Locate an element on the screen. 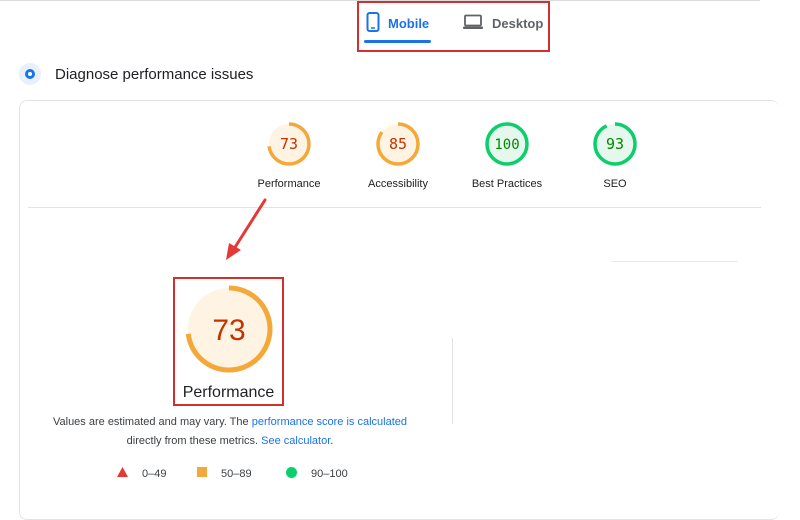 The image size is (800, 520). legend-pass-label: 90–100 is located at coordinates (329, 474).